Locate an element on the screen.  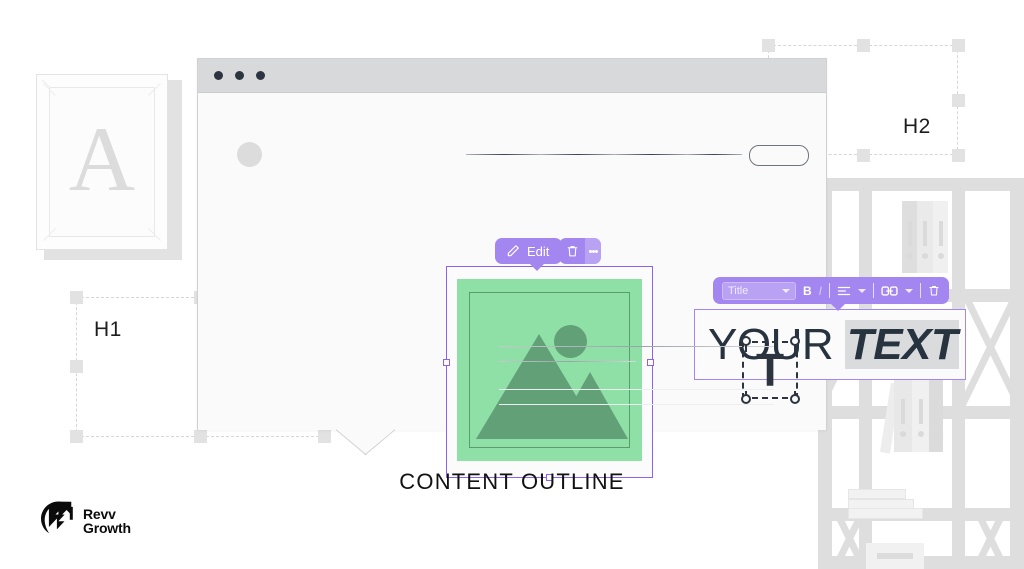
t-handle-tl is located at coordinates (746, 341).